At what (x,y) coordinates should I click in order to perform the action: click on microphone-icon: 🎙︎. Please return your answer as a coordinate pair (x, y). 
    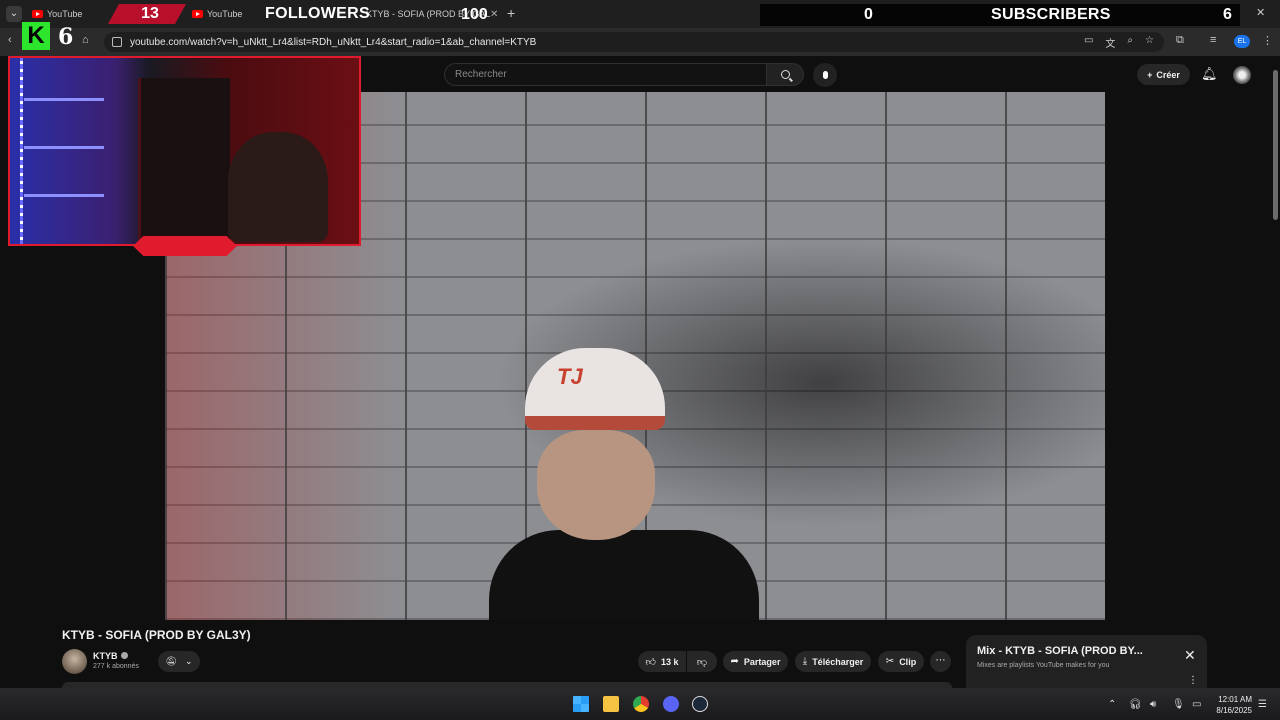
    Looking at the image, I should click on (1178, 704).